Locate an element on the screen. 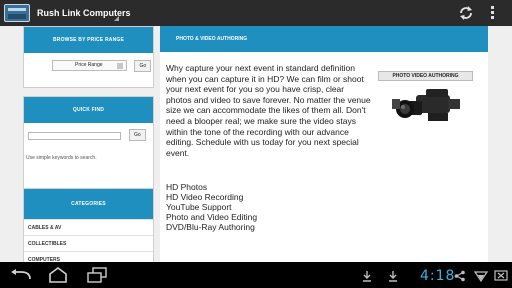 The width and height of the screenshot is (512, 288). video-camera-icon is located at coordinates (426, 105).